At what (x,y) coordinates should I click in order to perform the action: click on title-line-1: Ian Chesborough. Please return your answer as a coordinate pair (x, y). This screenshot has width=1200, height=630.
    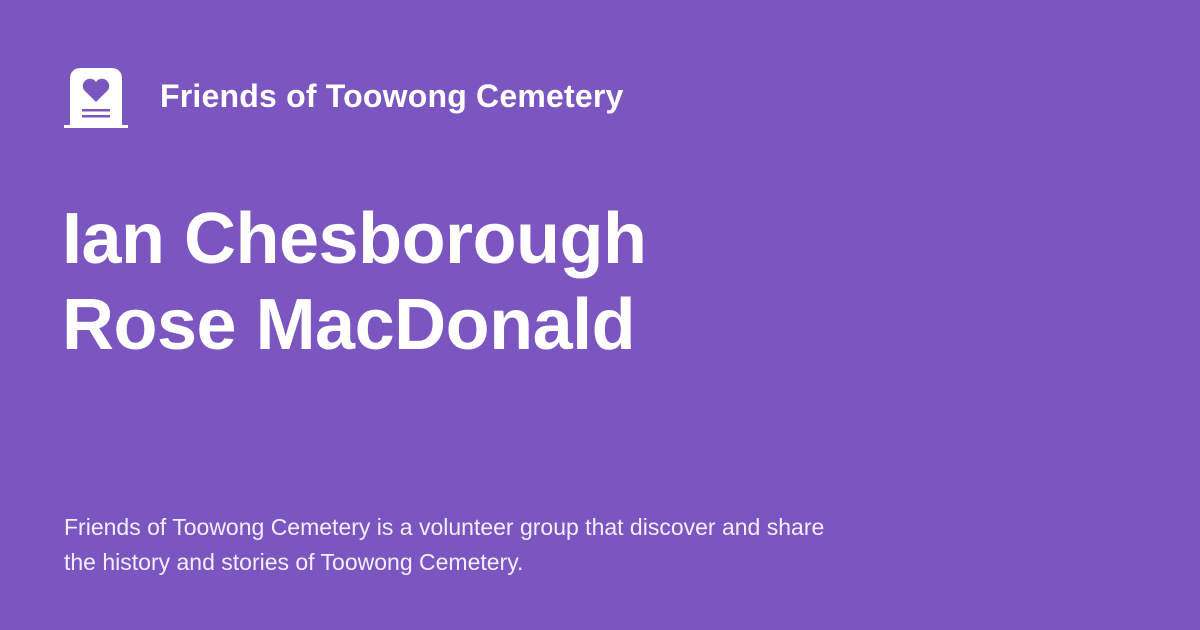
    Looking at the image, I should click on (354, 239).